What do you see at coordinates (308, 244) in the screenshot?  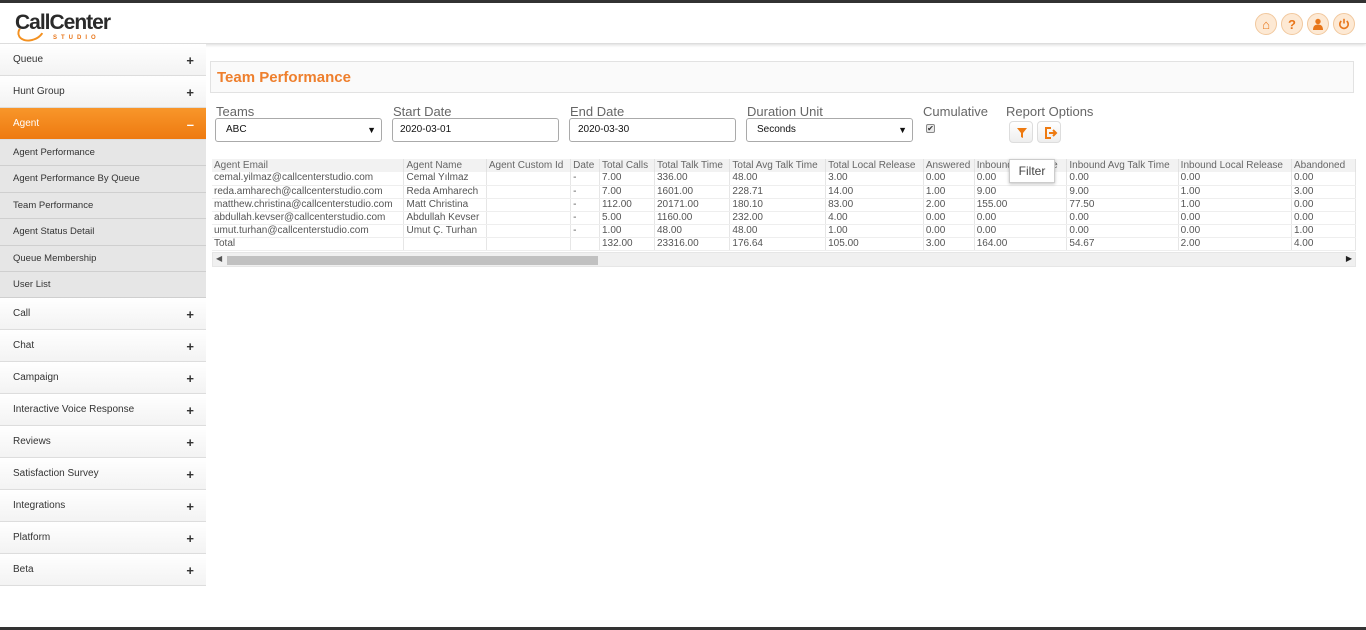 I see `table-cell: Total` at bounding box center [308, 244].